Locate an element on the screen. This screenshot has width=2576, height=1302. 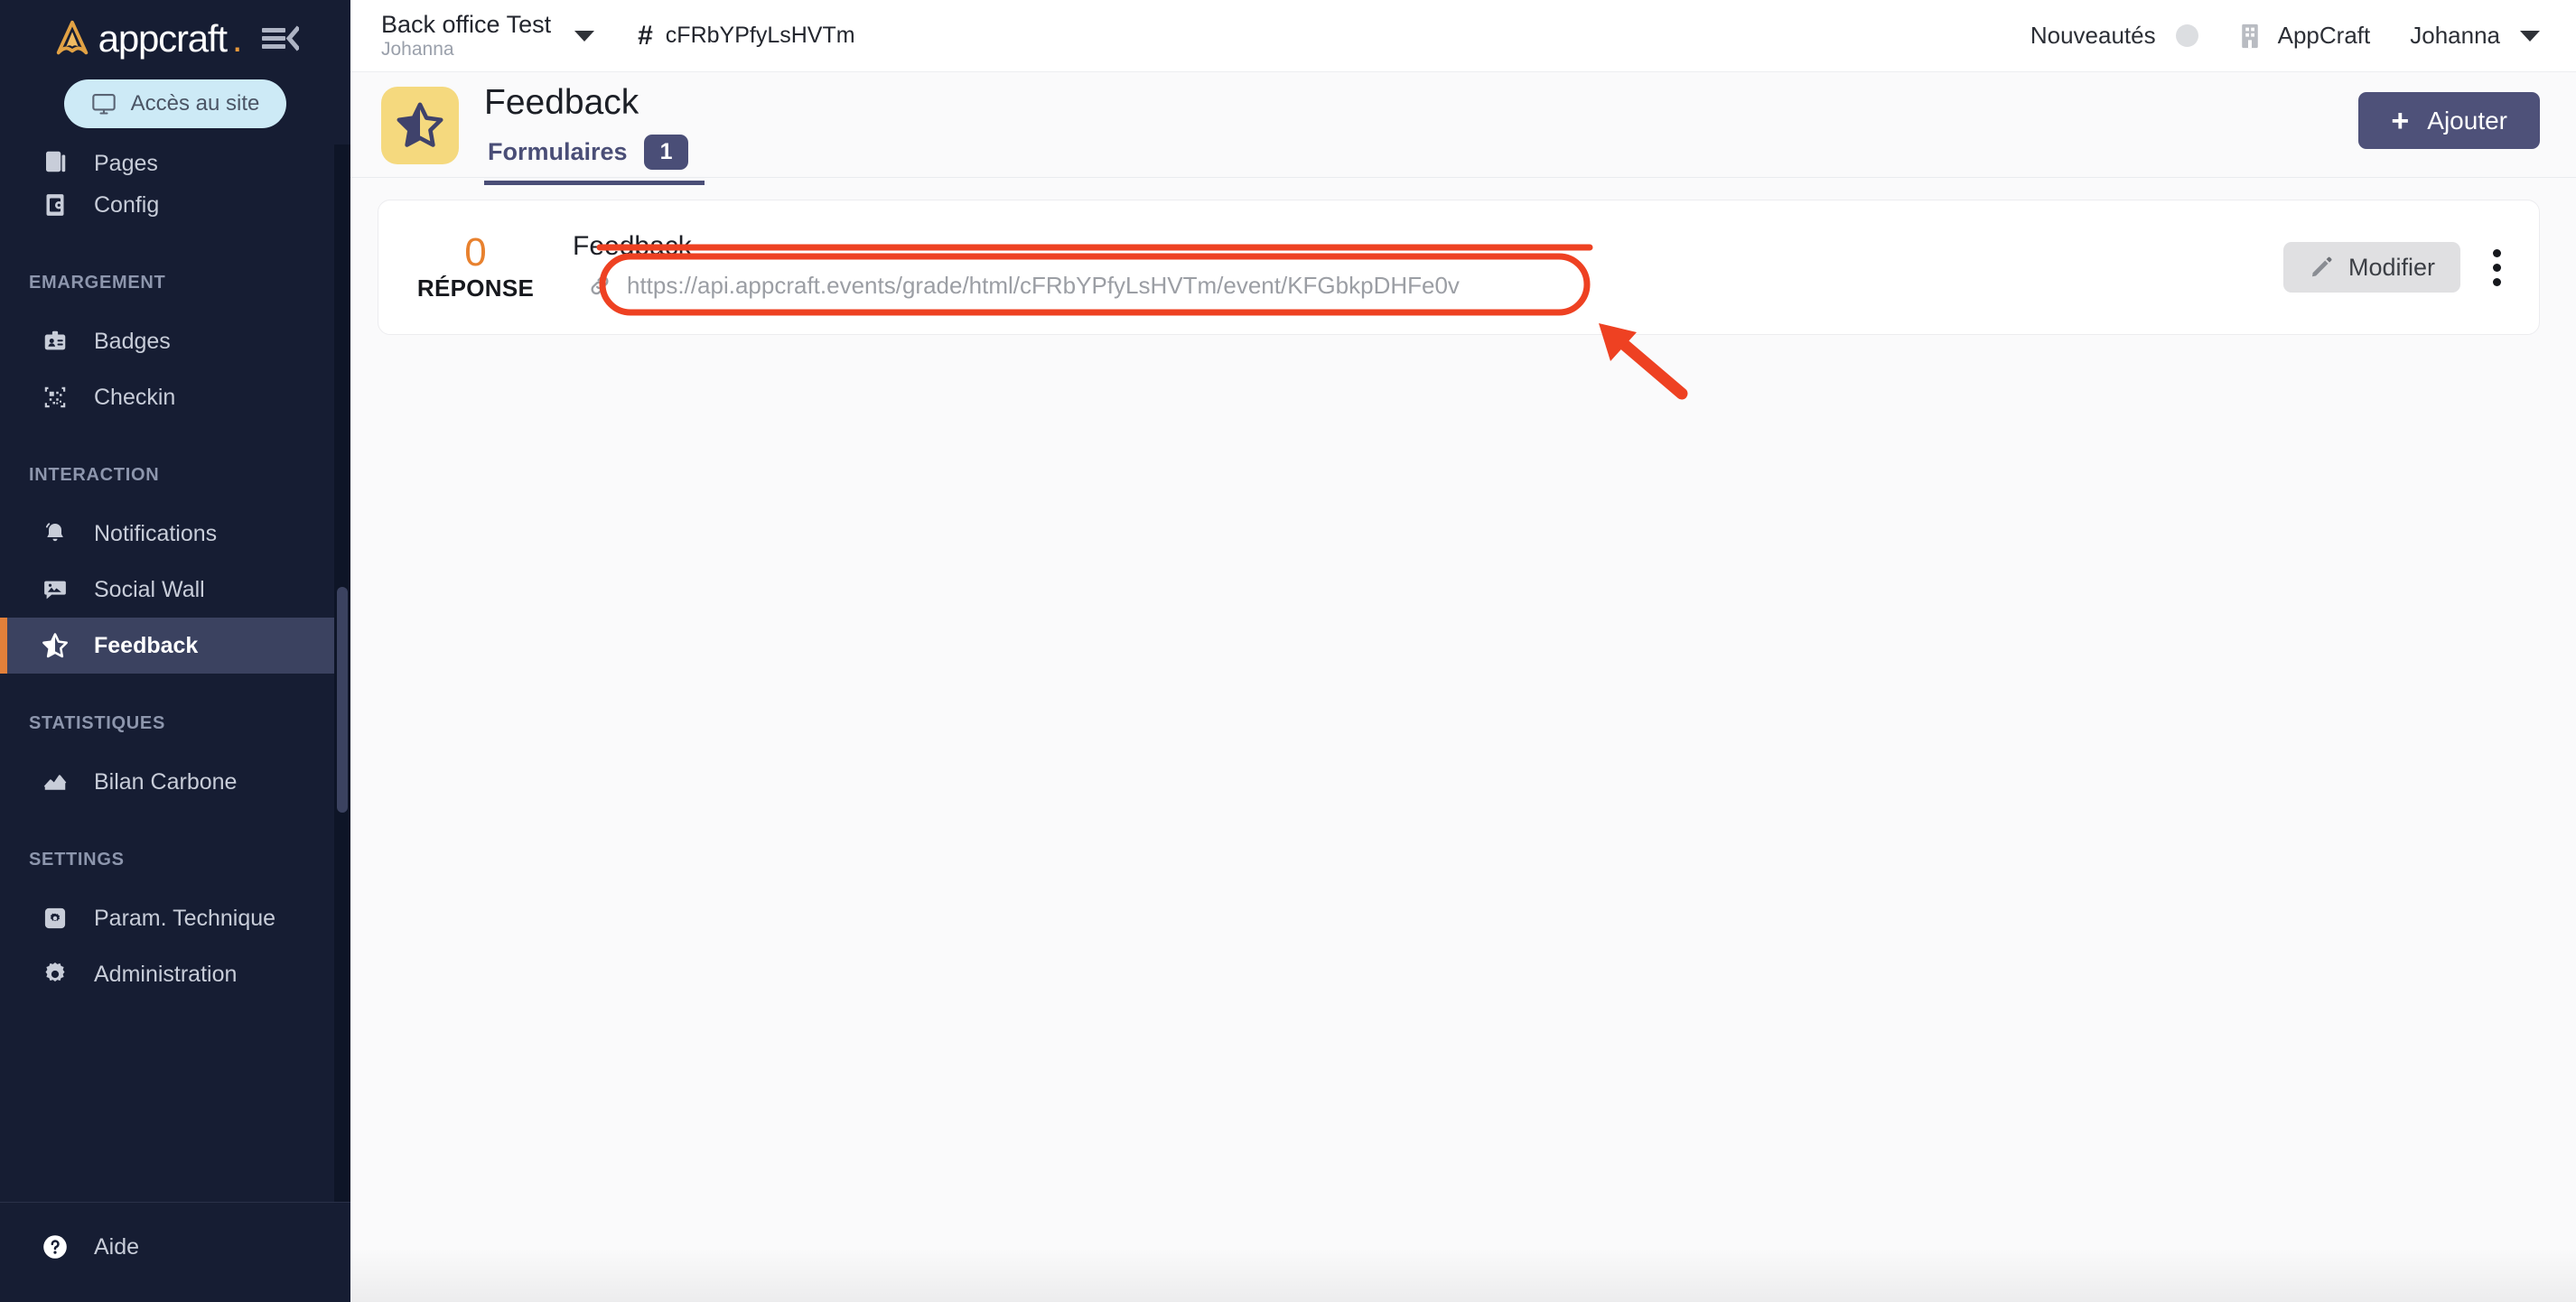
page-tabs: Formulaires 1 is located at coordinates (594, 158).